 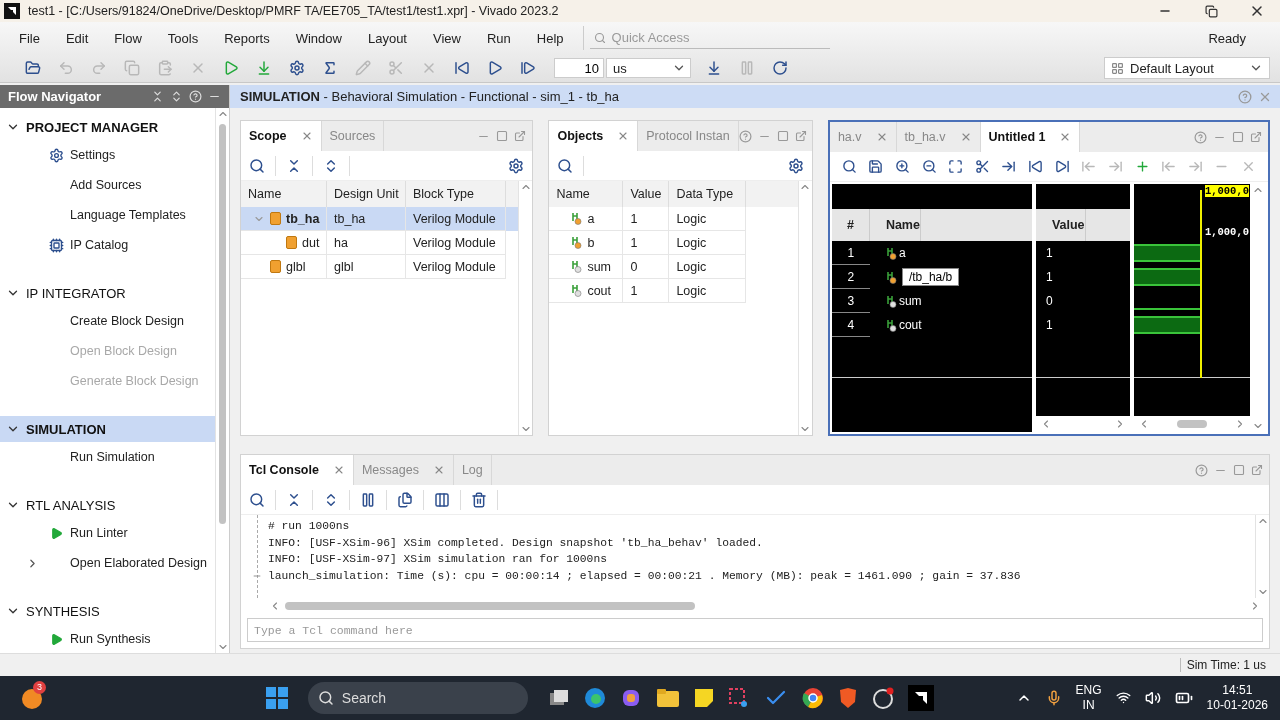 I want to click on chrome-icon, so click(x=812, y=697).